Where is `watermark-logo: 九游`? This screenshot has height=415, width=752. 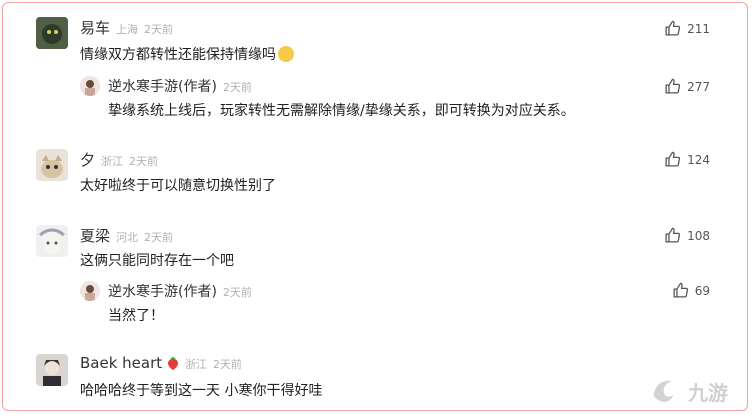 watermark-logo: 九游 is located at coordinates (698, 391).